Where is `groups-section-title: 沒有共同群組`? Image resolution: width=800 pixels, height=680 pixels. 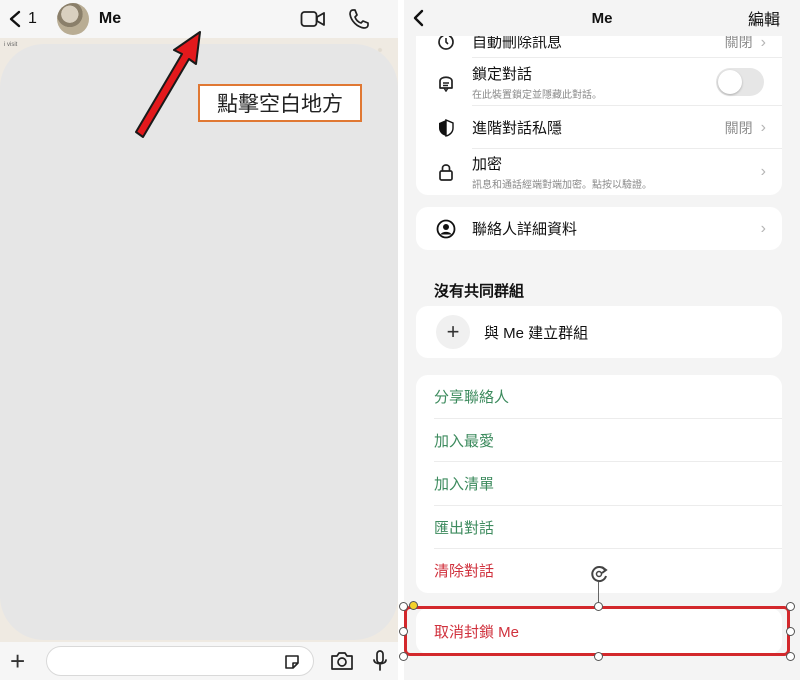
groups-section-title: 沒有共同群組 is located at coordinates (479, 291).